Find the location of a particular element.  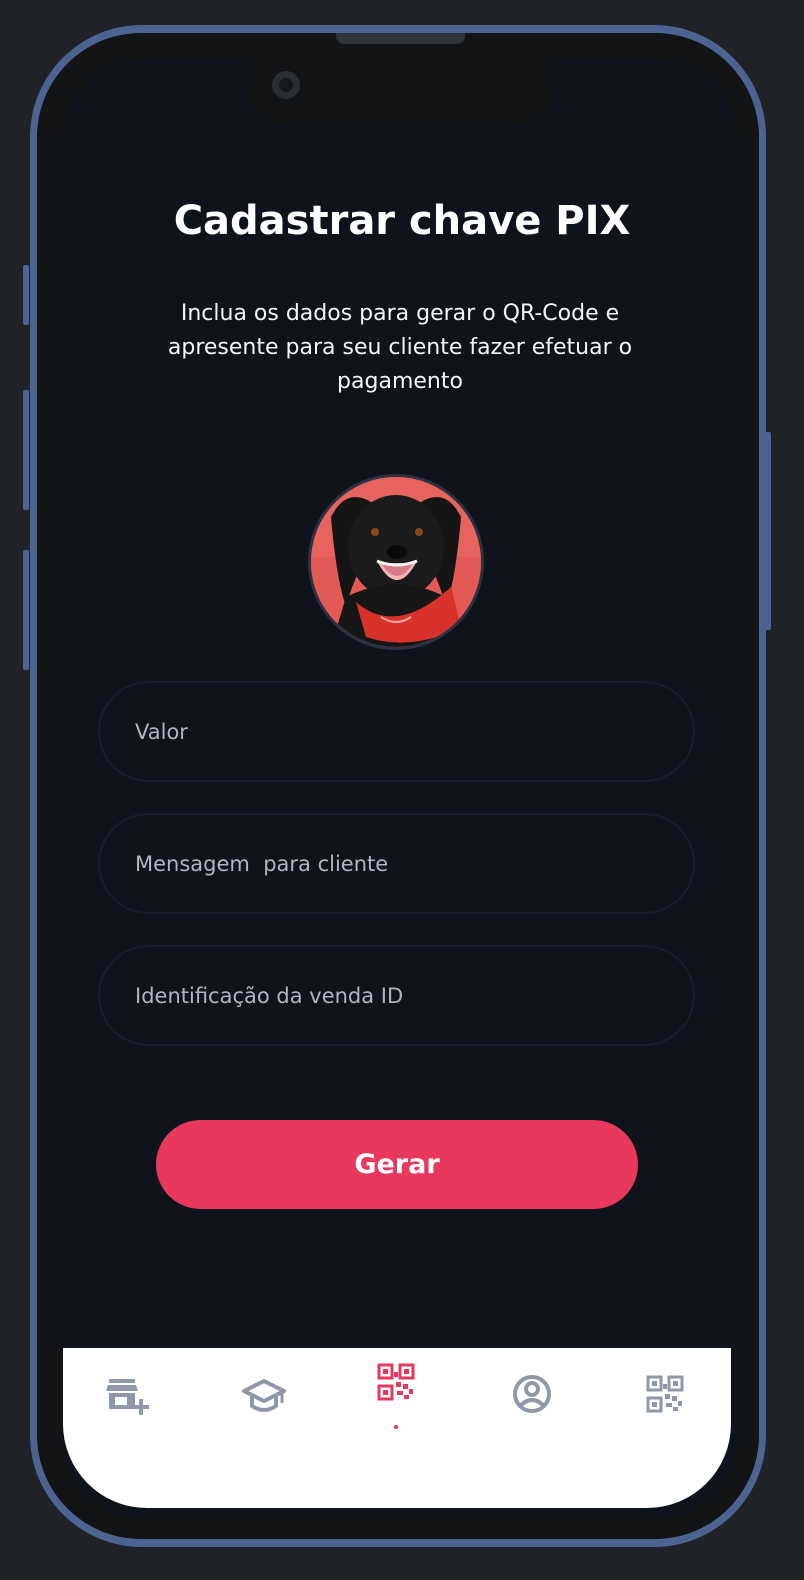

qr-code-icon is located at coordinates (396, 1382).